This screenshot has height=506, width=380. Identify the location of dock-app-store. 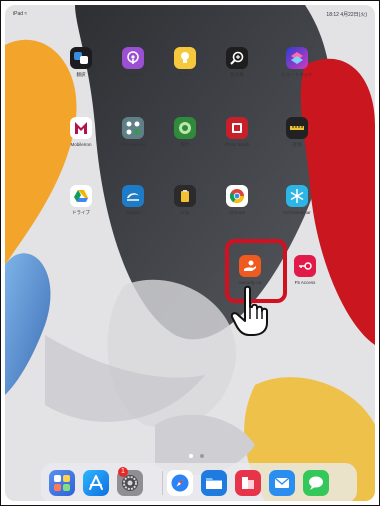
(96, 483).